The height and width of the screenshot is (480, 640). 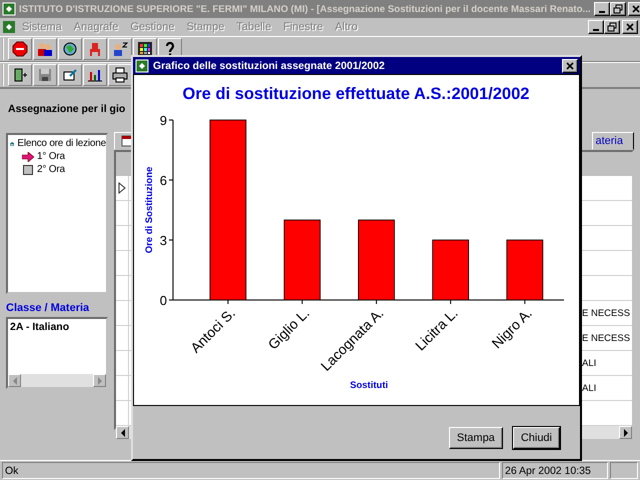 I want to click on chair-button, so click(x=95, y=49).